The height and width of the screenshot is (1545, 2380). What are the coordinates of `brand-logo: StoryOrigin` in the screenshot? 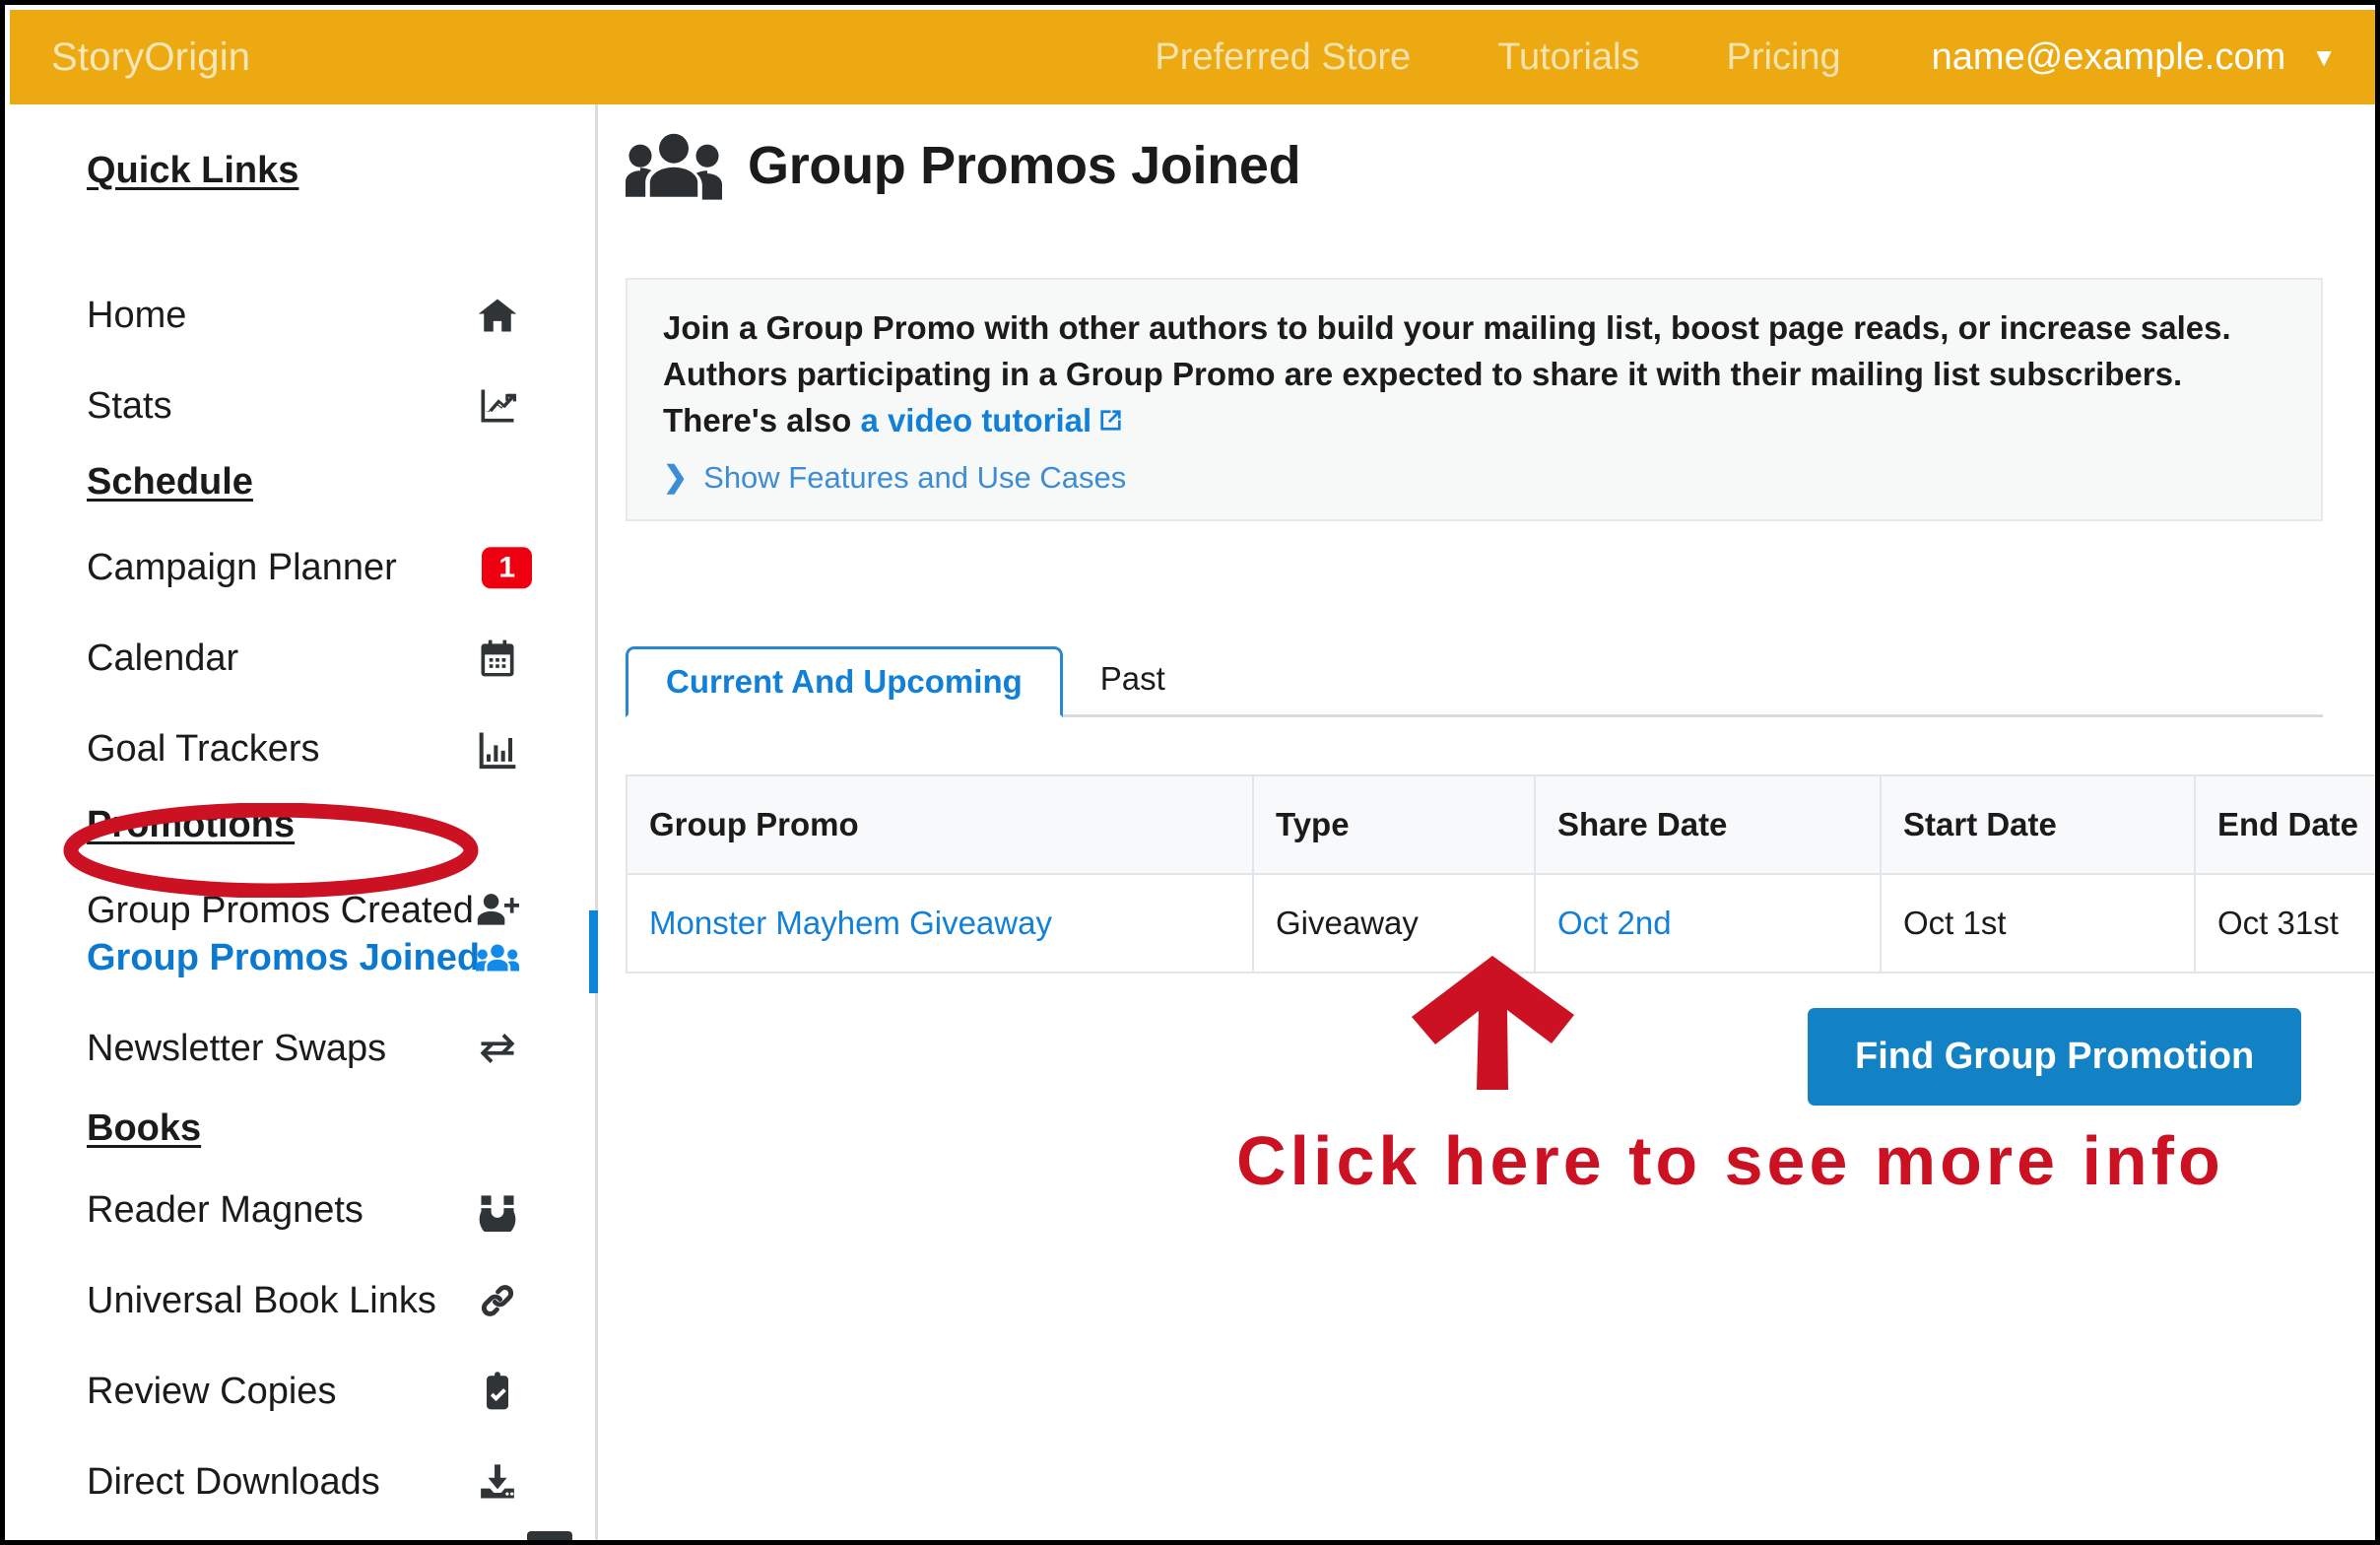 It's located at (150, 57).